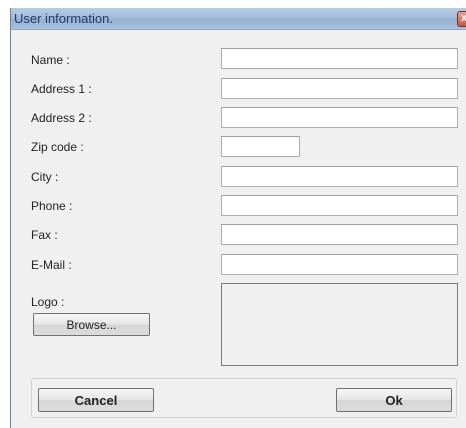  I want to click on fax-label: Fax :, so click(44, 235).